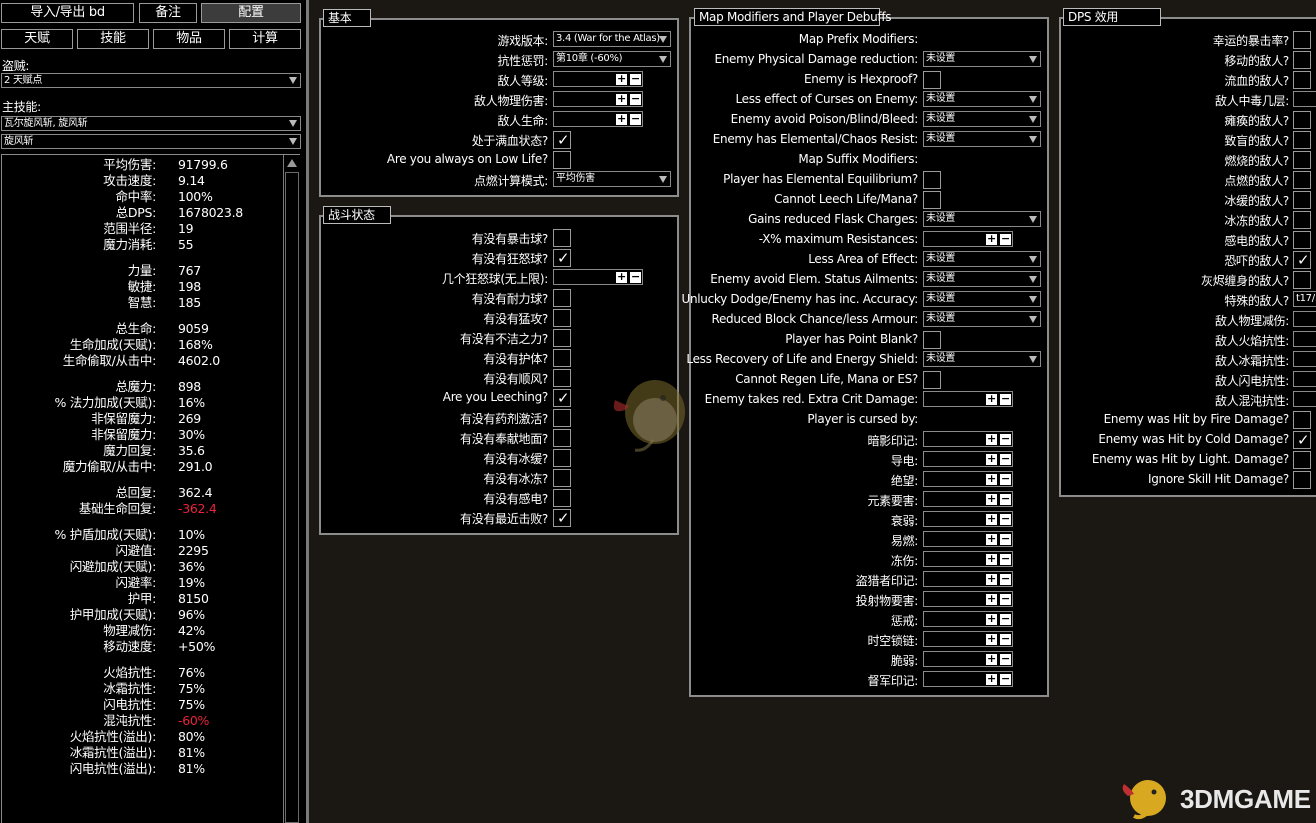  I want to click on resist-penalty-select: 第10章 (-60%), so click(612, 59).